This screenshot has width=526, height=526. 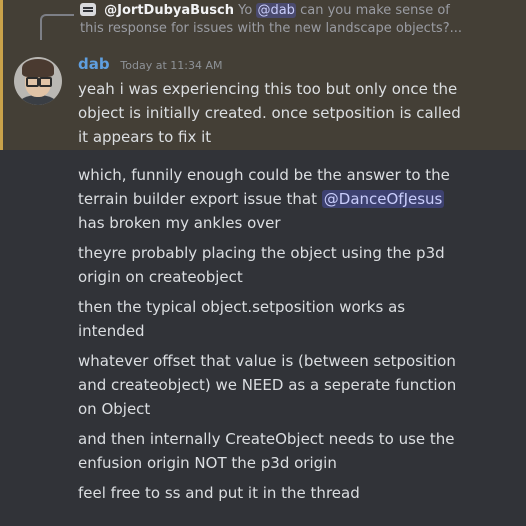 I want to click on message-line: enfusion origin NOT the p3d origin, so click(x=207, y=463).